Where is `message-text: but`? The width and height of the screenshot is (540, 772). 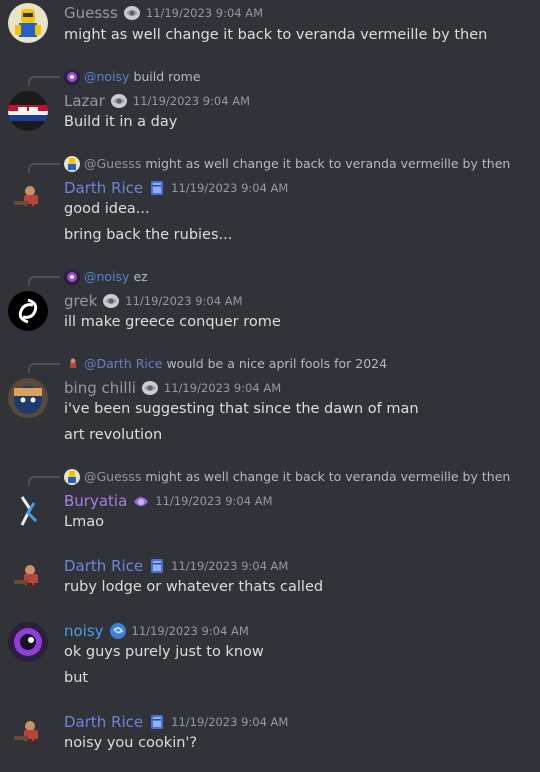
message-text: but is located at coordinates (76, 678).